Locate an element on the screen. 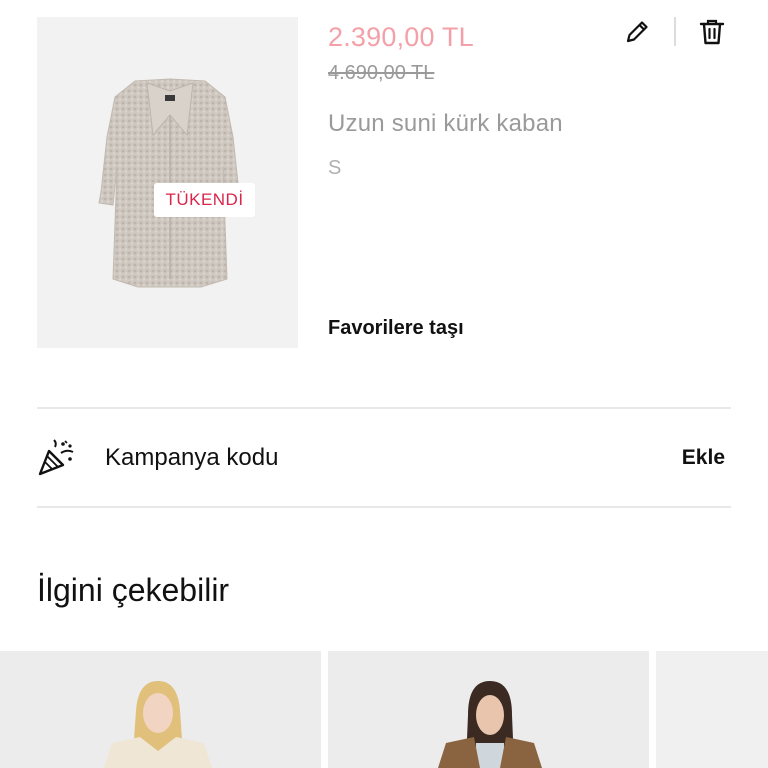 This screenshot has width=768, height=768. move-to-favorites-button: Favorilere taşı is located at coordinates (396, 328).